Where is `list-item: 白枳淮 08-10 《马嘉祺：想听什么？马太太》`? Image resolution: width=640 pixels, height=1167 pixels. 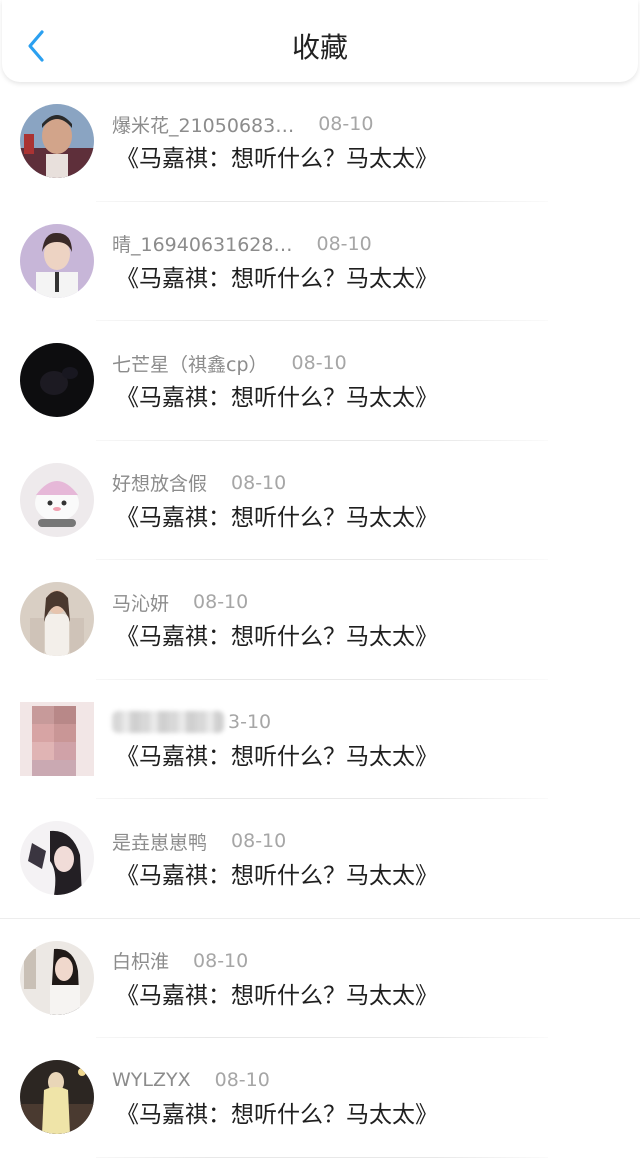
list-item: 白枳淮 08-10 《马嘉祺：想听什么？马太太》 is located at coordinates (320, 978).